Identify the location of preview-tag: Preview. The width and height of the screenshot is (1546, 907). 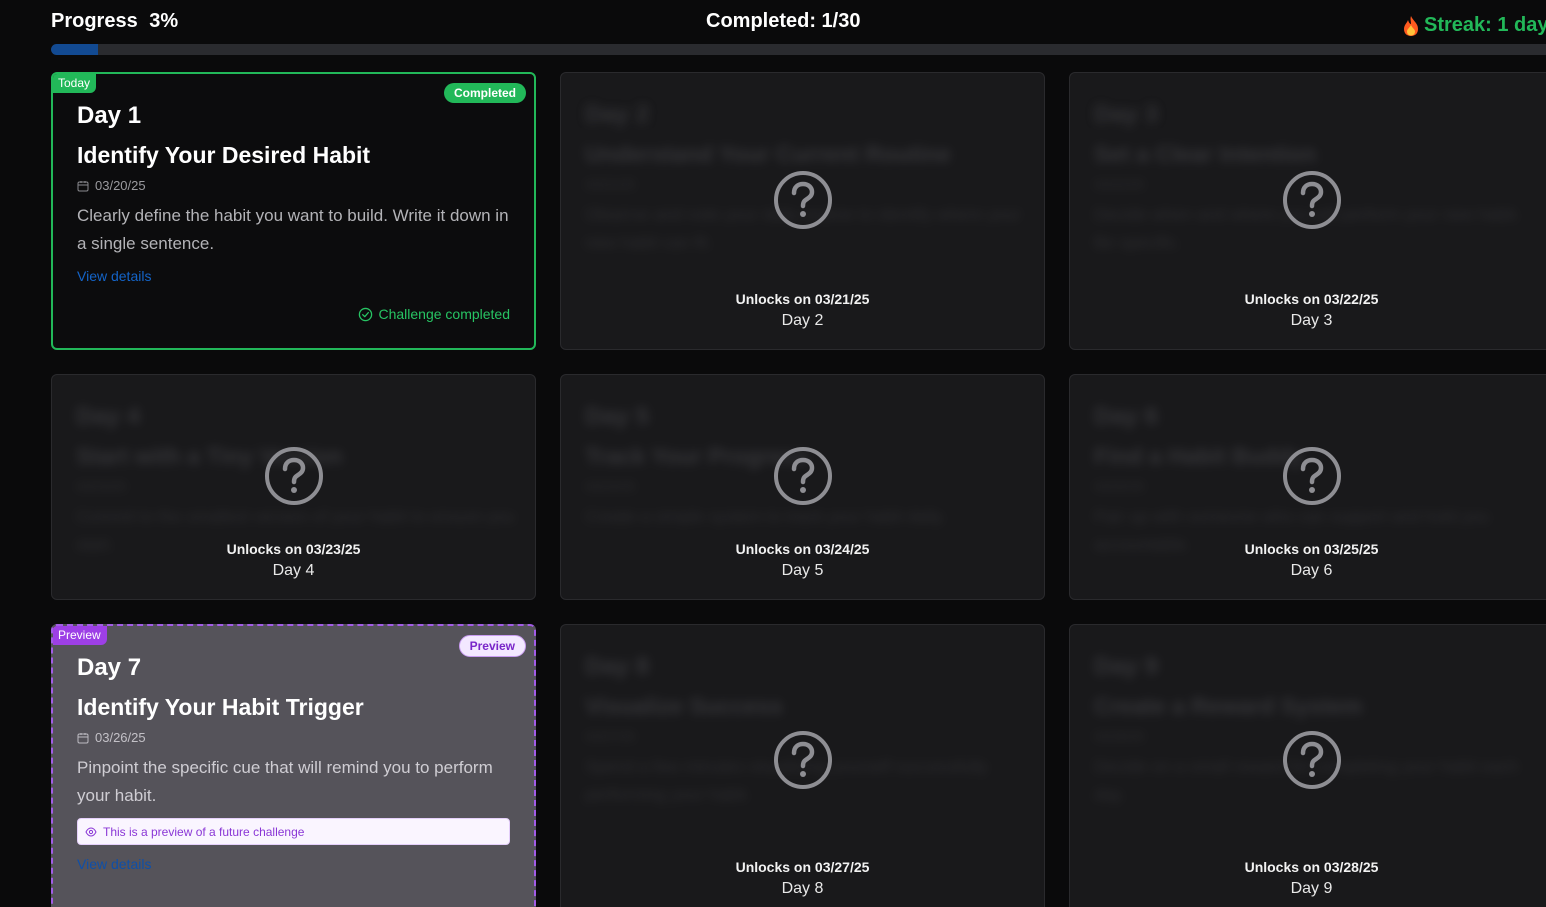
(80, 635).